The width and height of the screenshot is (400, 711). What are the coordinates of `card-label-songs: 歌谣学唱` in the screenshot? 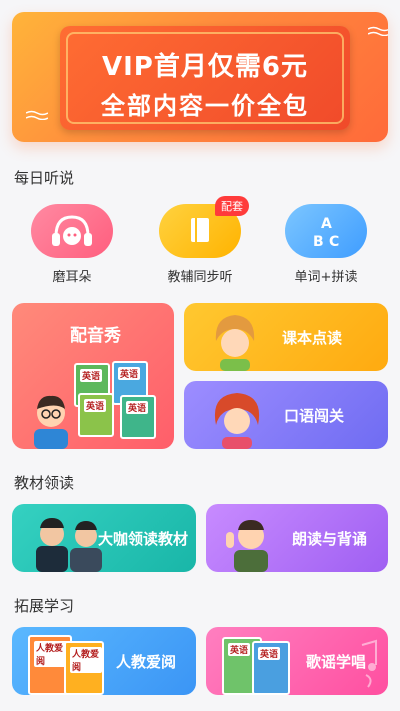 It's located at (336, 662).